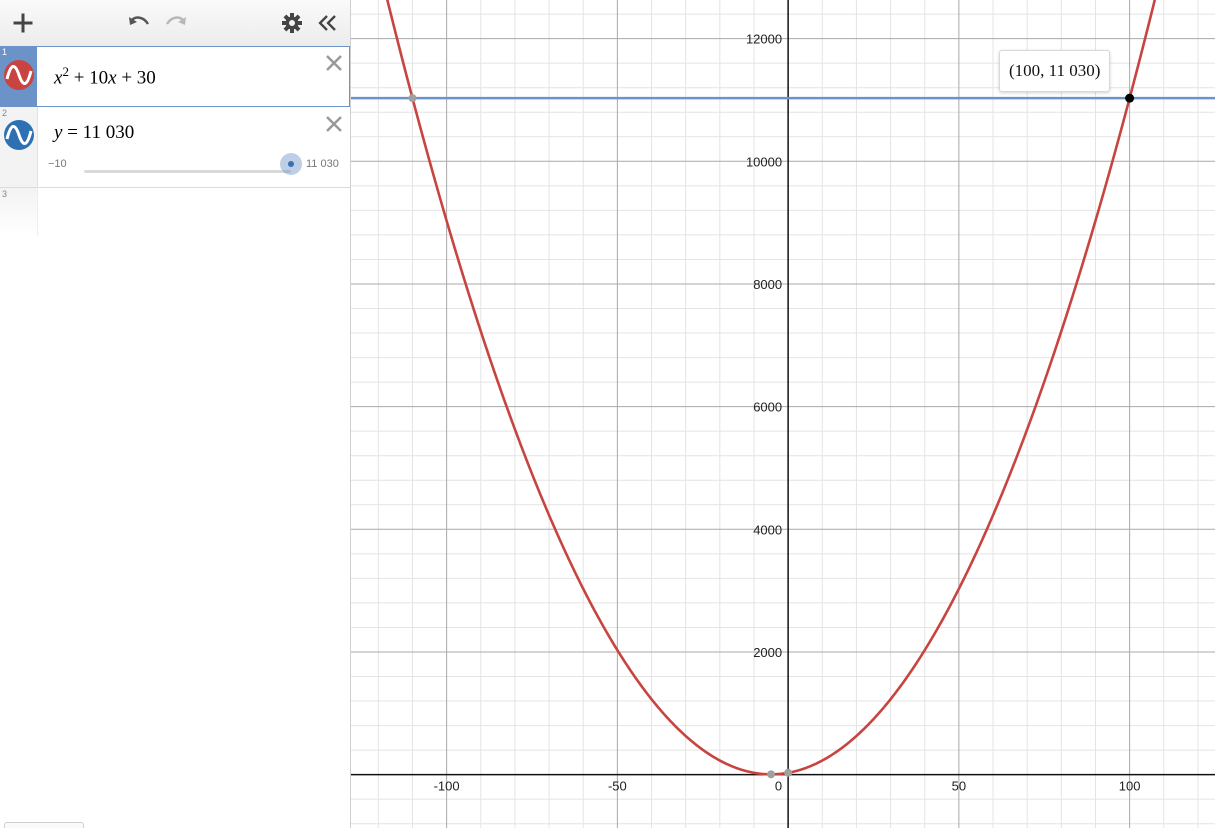 The width and height of the screenshot is (1215, 828). I want to click on y-tick-label: 2000, so click(767, 652).